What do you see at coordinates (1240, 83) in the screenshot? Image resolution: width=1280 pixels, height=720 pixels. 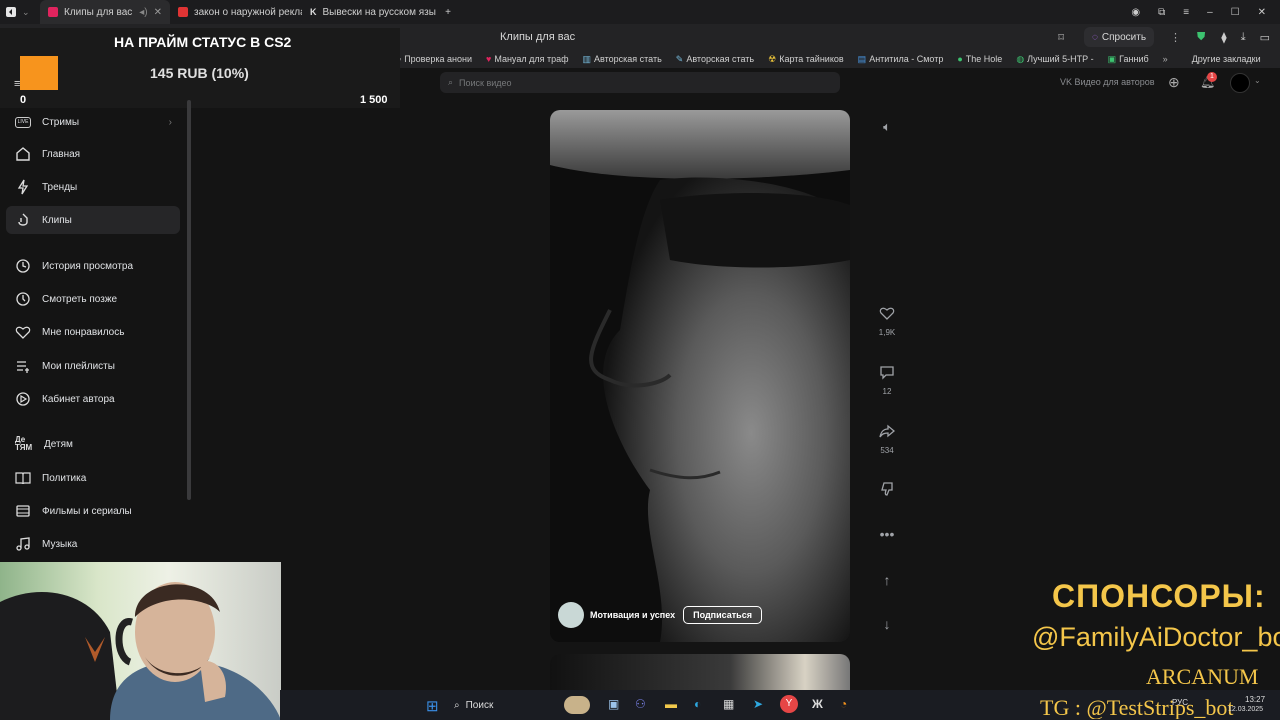 I see `user-avatar` at bounding box center [1240, 83].